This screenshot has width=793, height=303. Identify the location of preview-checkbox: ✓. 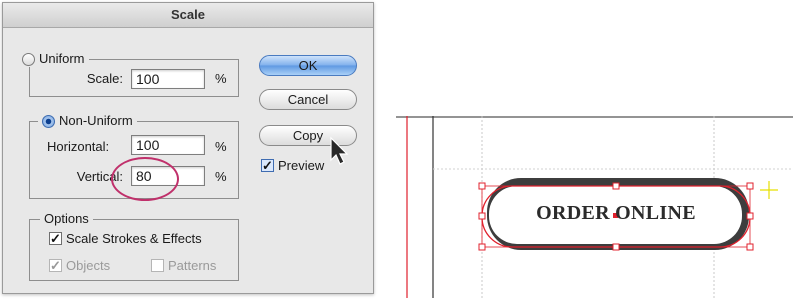
(267, 165).